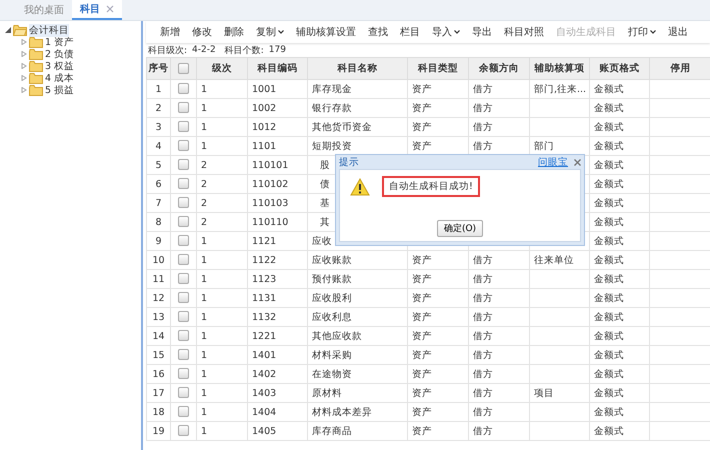  Describe the element at coordinates (278, 108) in the screenshot. I see `table-cell: 1002` at that location.